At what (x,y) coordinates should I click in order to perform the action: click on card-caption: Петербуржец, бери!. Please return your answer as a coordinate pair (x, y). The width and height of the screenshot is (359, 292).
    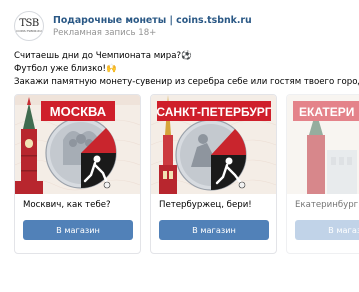
    Looking at the image, I should click on (205, 205).